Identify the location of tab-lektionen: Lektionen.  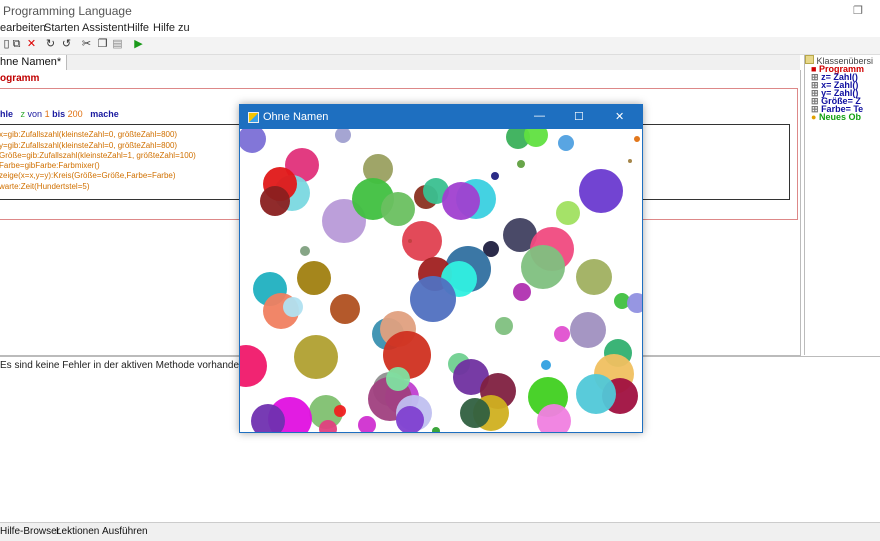
(77, 531).